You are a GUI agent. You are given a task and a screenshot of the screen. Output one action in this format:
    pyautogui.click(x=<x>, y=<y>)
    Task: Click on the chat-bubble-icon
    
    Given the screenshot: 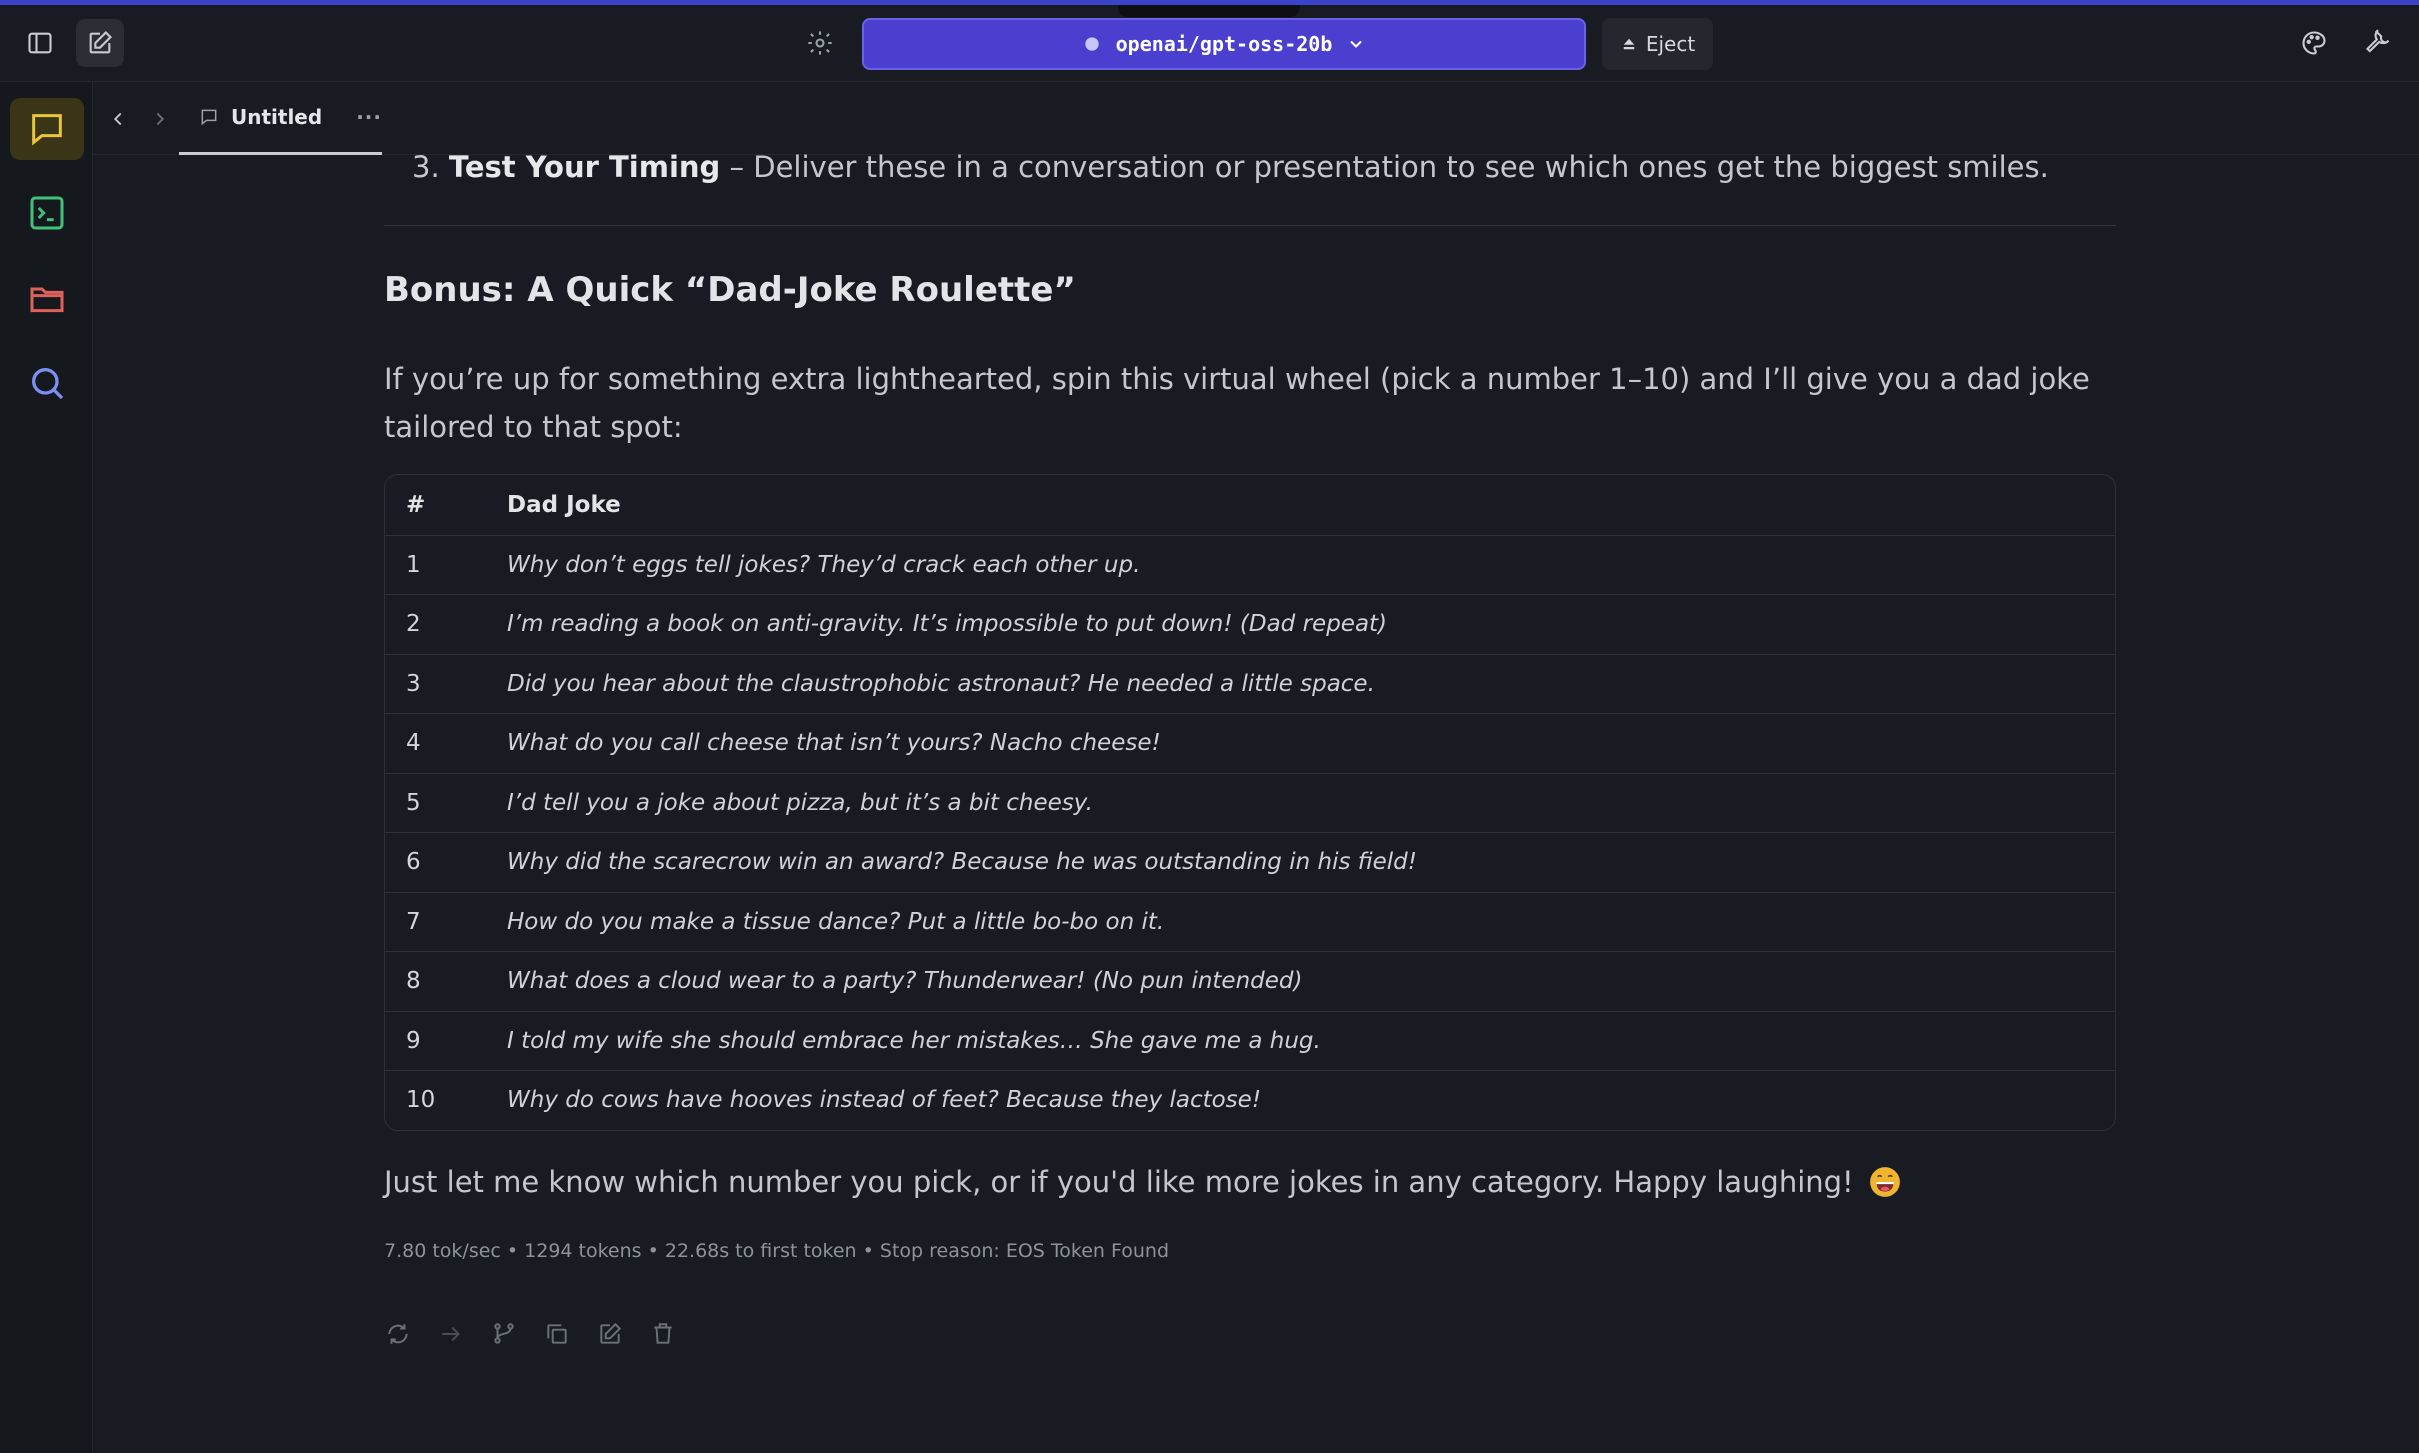 What is the action you would take?
    pyautogui.click(x=209, y=117)
    